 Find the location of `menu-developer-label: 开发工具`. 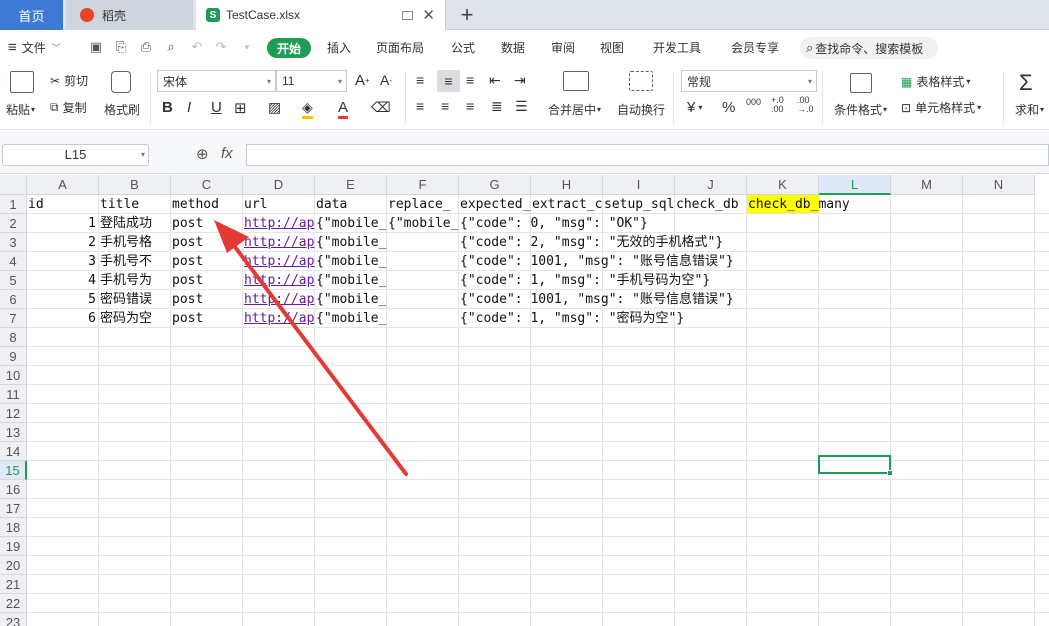

menu-developer-label: 开发工具 is located at coordinates (677, 48).